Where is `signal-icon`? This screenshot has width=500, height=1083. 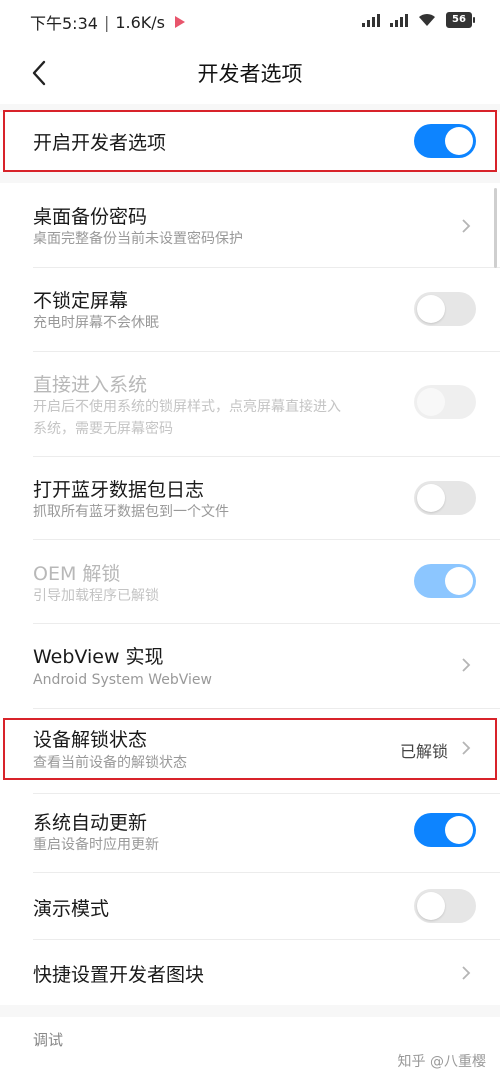 signal-icon is located at coordinates (371, 20).